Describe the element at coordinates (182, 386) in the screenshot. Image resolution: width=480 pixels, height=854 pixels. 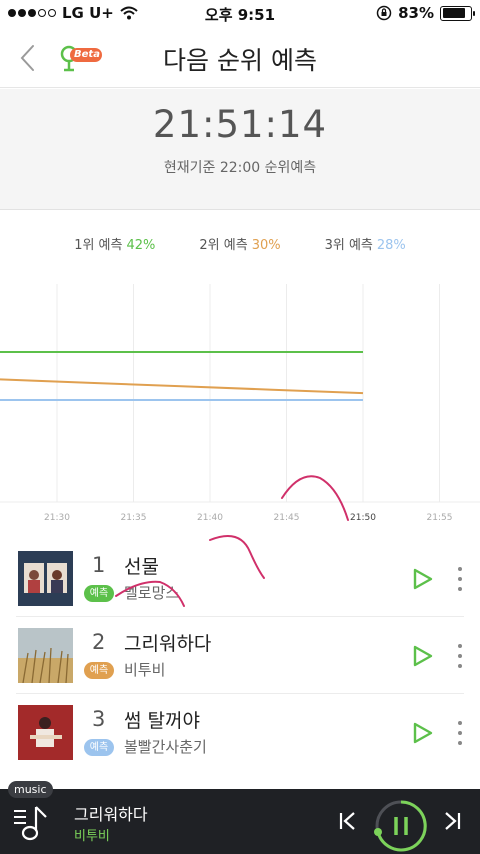
I see `series-line` at that location.